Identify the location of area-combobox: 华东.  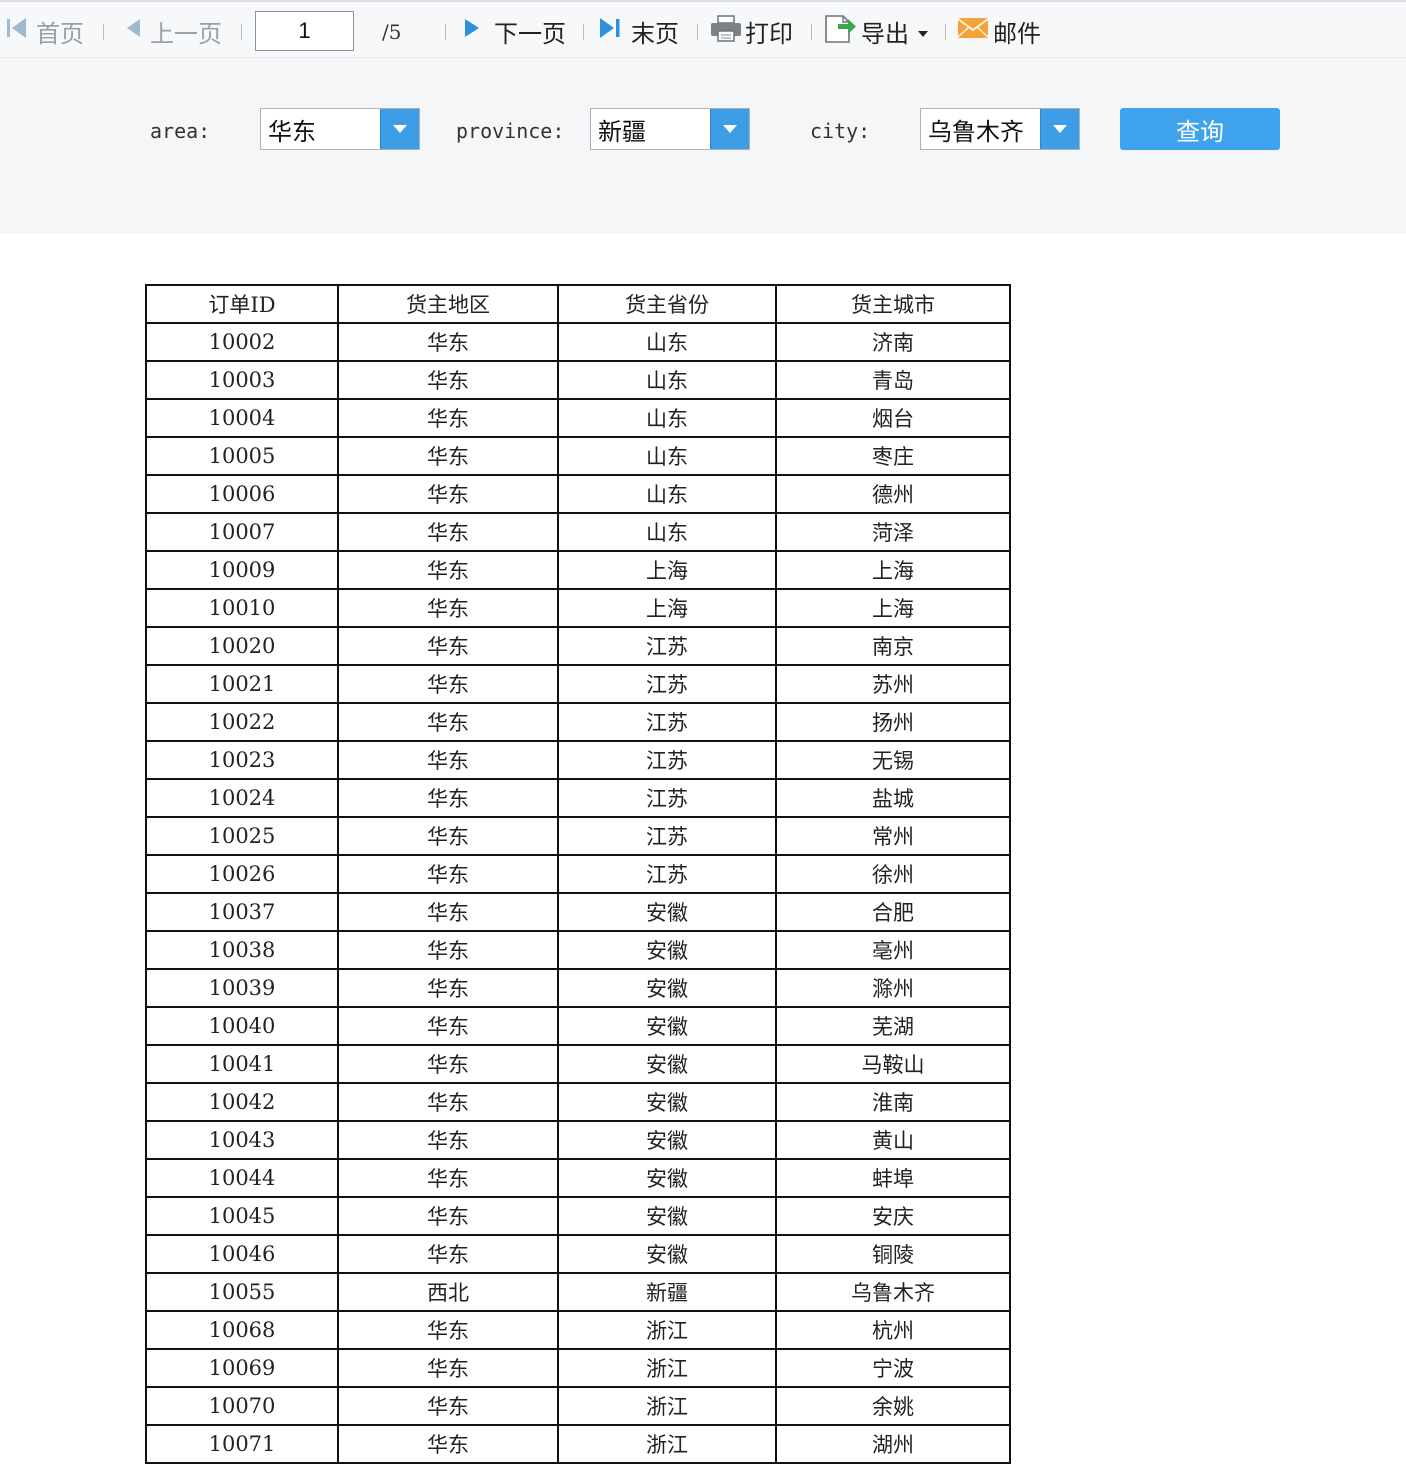
(340, 129).